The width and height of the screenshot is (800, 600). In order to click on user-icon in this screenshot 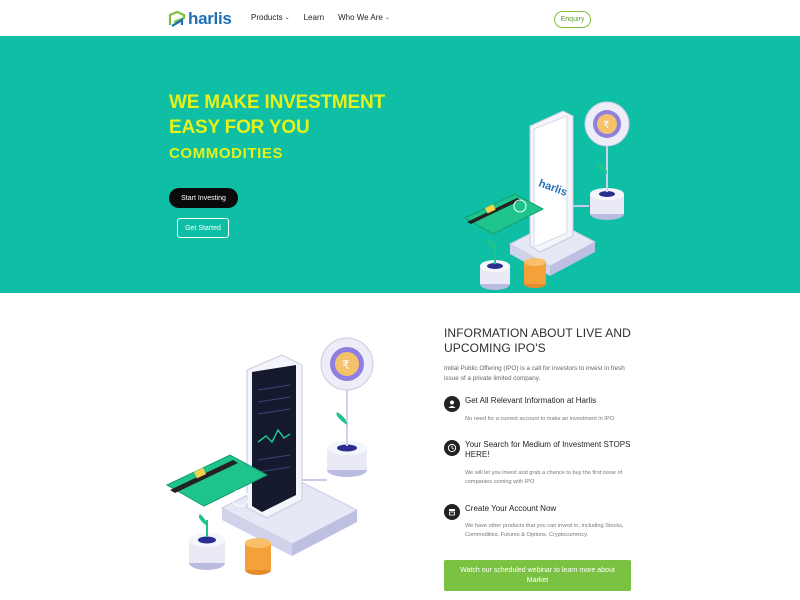, I will do `click(452, 404)`.